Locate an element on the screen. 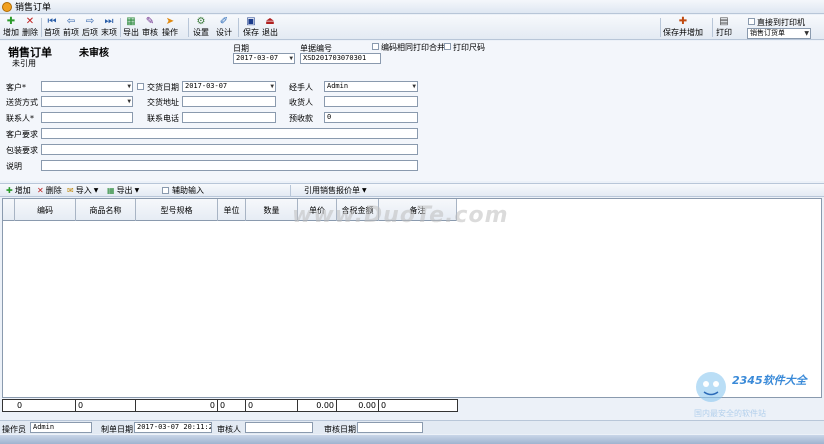 Image resolution: width=824 pixels, height=444 pixels. settings-button: ⚙ 设置 is located at coordinates (201, 27).